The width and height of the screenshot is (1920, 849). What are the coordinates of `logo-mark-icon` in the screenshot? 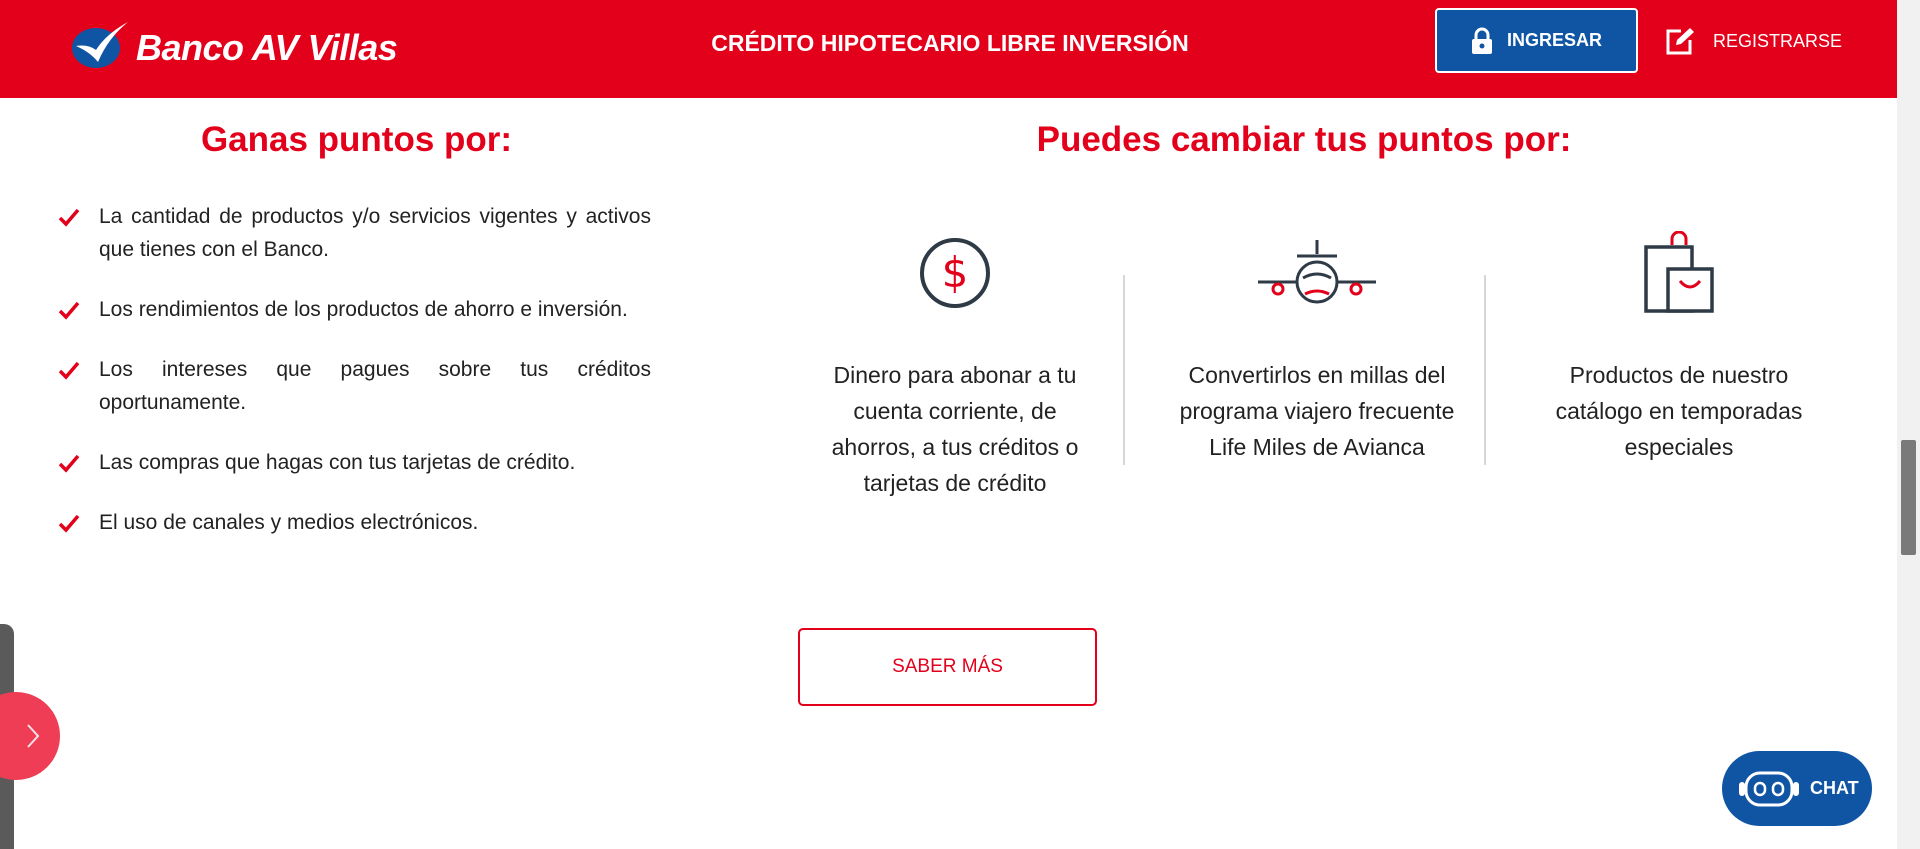 It's located at (100, 45).